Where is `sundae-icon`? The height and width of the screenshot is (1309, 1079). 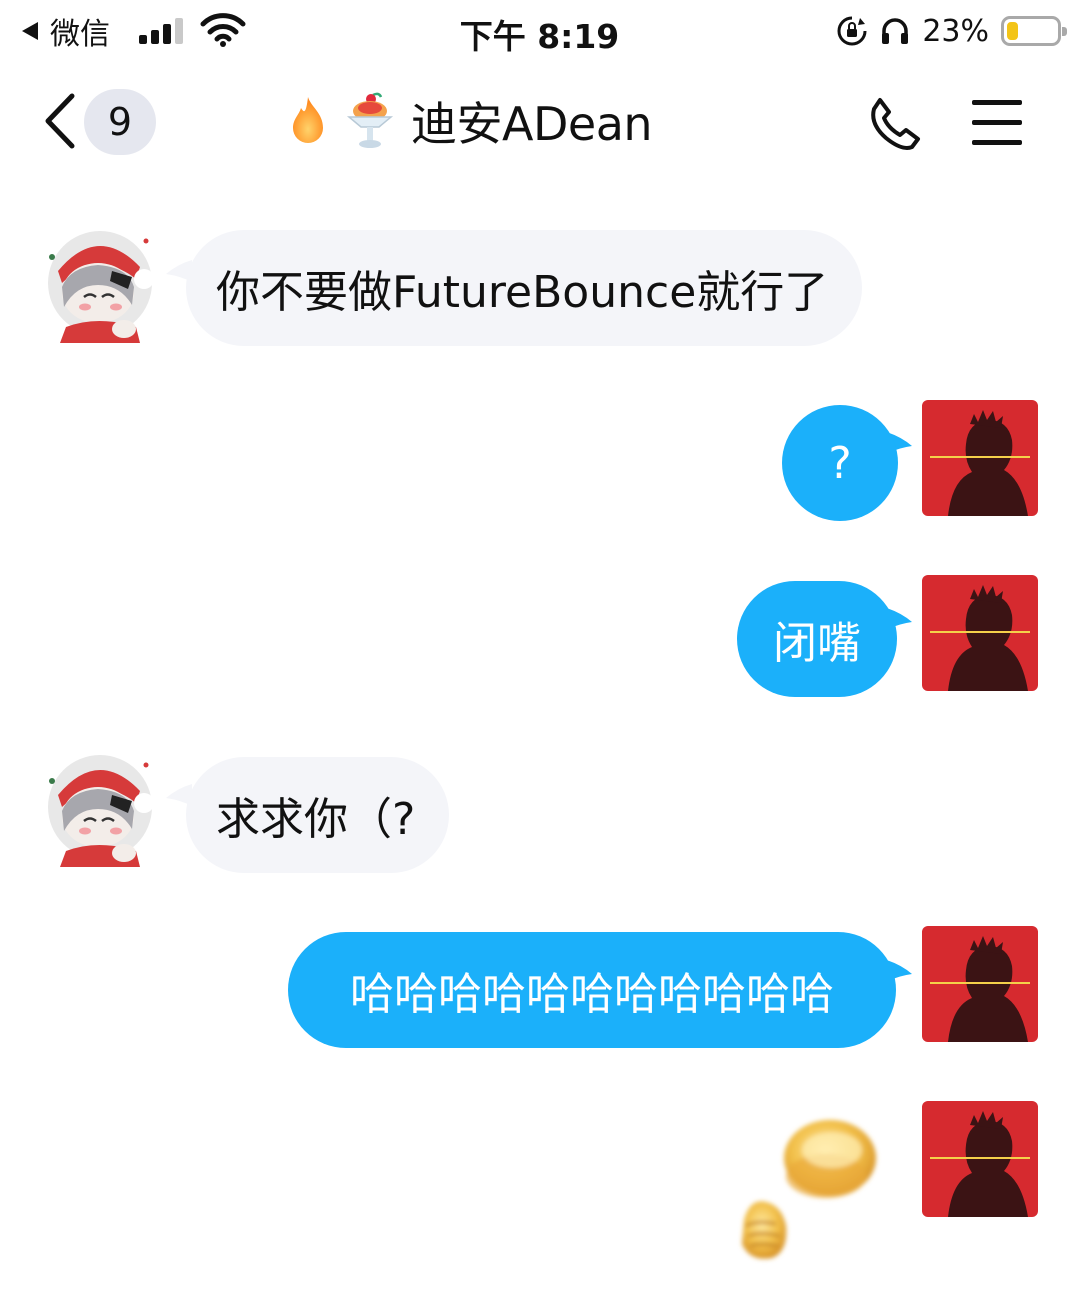
sundae-icon is located at coordinates (370, 120).